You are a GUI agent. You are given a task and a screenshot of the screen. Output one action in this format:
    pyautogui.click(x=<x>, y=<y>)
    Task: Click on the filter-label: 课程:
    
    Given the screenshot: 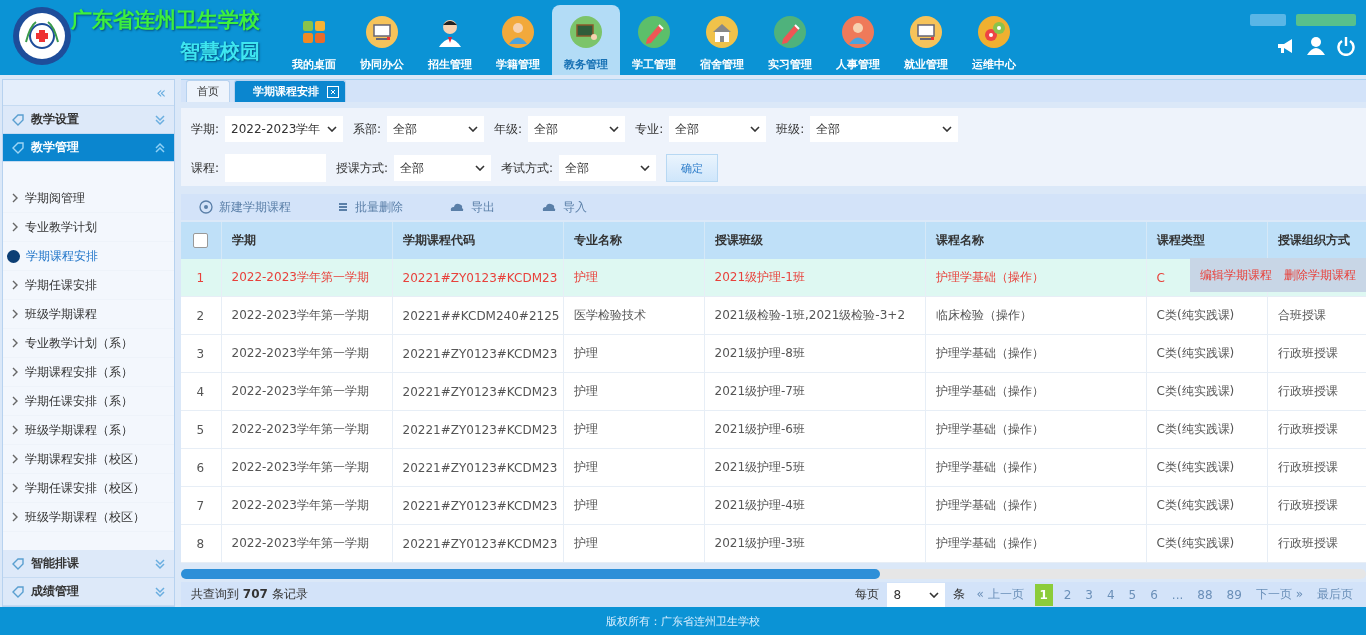 What is the action you would take?
    pyautogui.click(x=205, y=168)
    